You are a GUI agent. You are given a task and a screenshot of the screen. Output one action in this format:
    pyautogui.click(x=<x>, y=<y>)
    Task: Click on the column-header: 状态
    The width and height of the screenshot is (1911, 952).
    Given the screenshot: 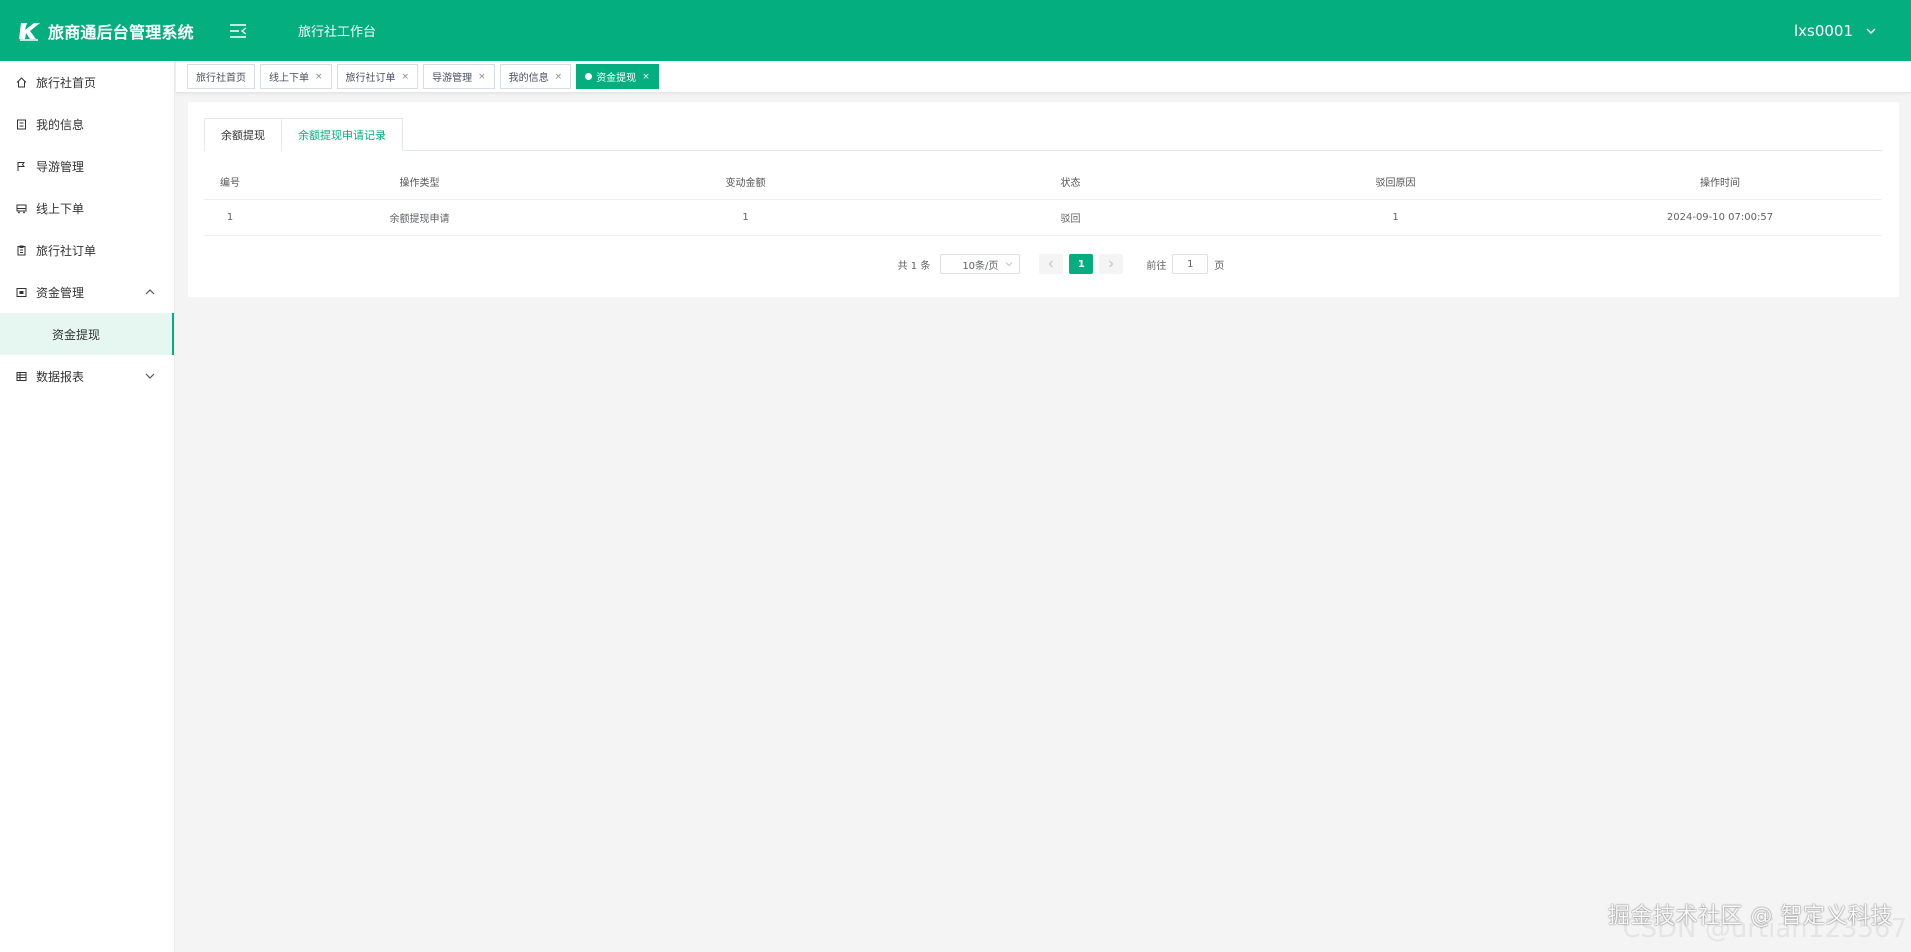 What is the action you would take?
    pyautogui.click(x=1070, y=183)
    